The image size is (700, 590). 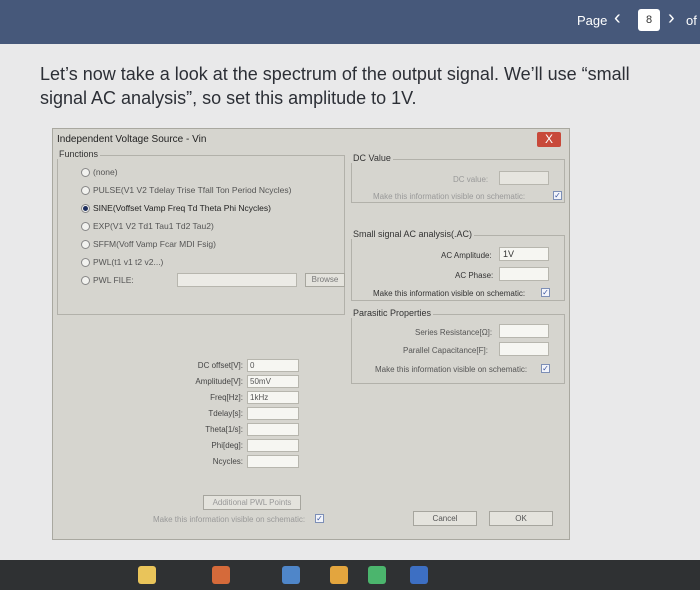 I want to click on radio-pwl: PWL(t1 v1 t2 v2...), so click(x=122, y=262).